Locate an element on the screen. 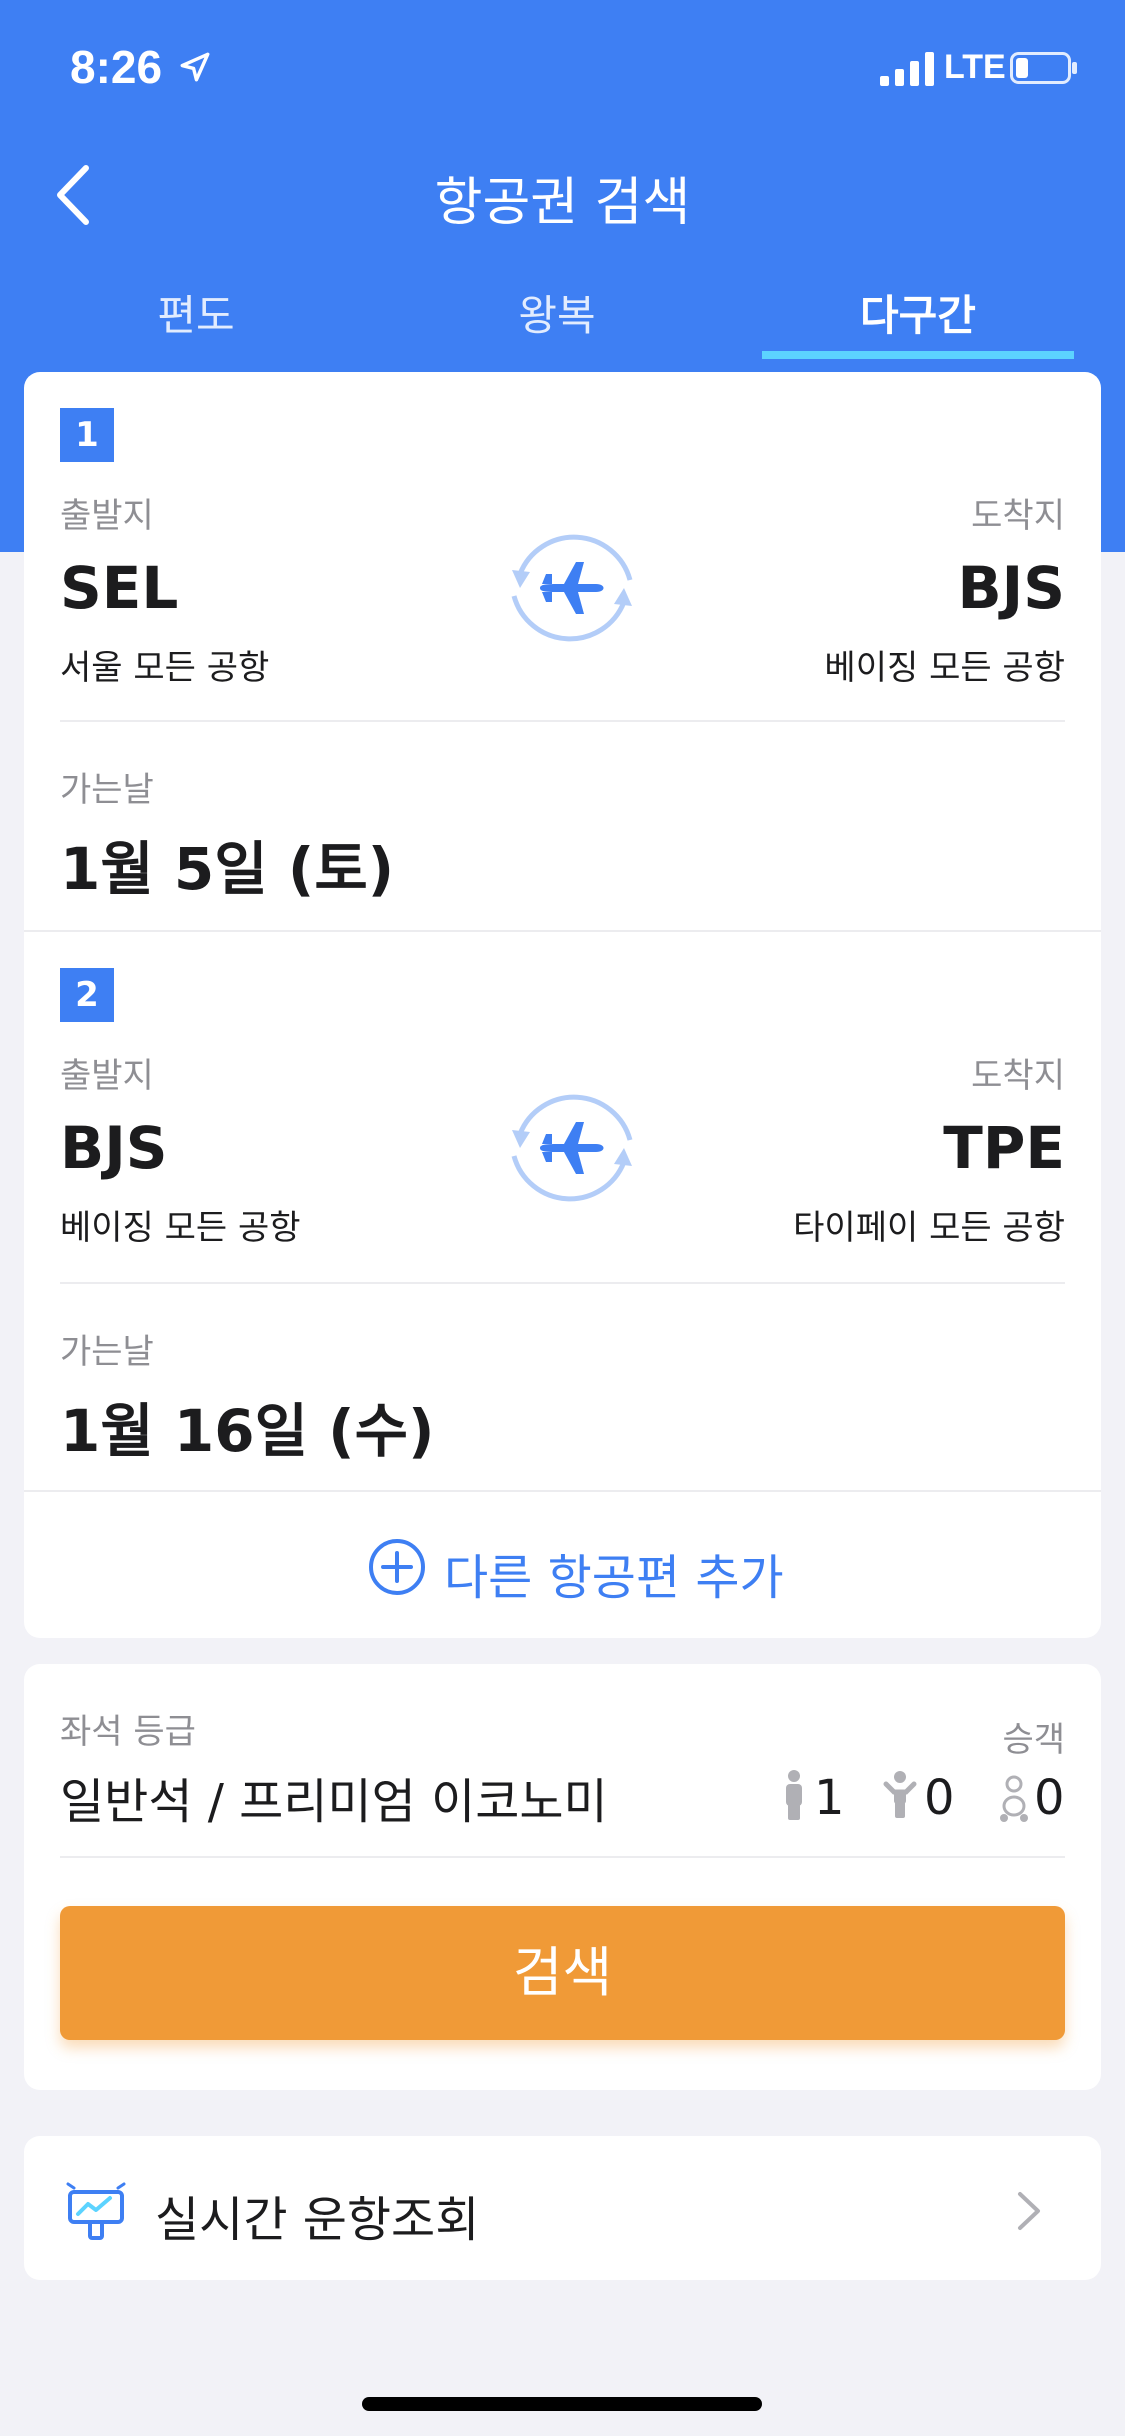 Image resolution: width=1125 pixels, height=2436 pixels. segment-number-badge: 1 is located at coordinates (87, 435).